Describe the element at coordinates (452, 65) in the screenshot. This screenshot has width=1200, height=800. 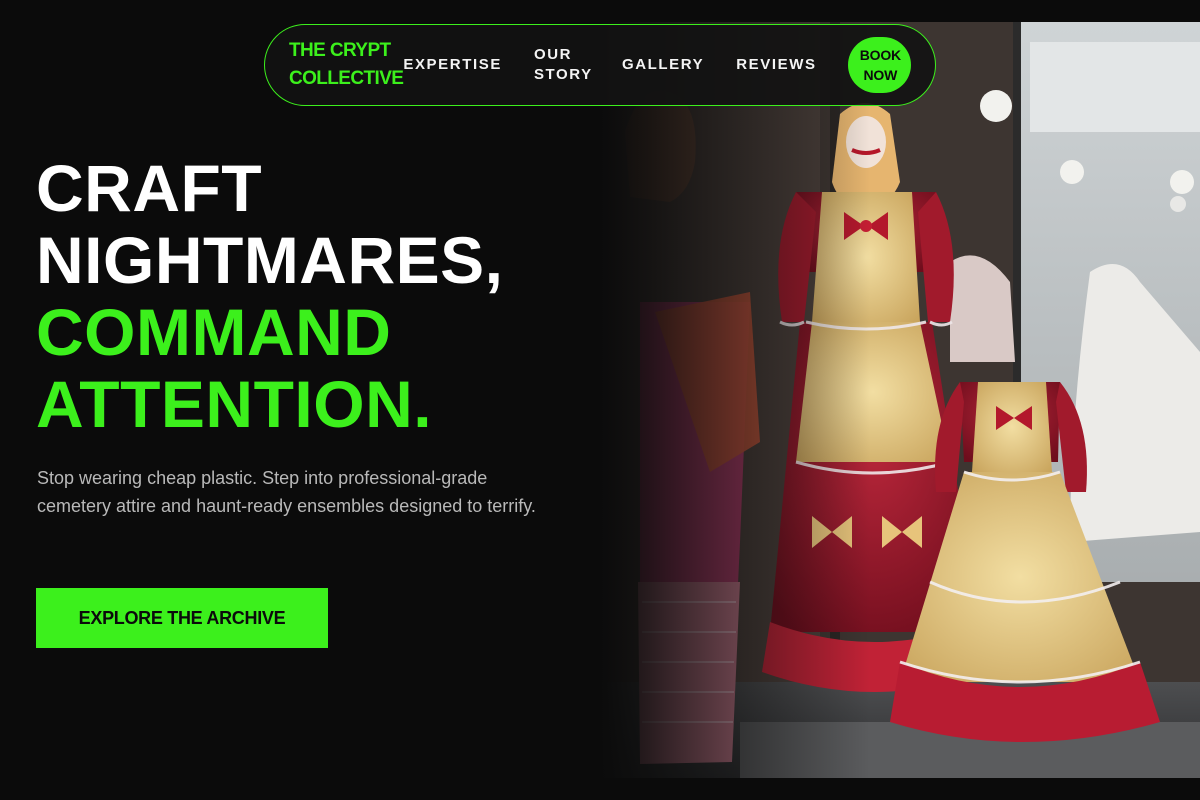
I see `nav-link-expertise: EXPERTISE` at that location.